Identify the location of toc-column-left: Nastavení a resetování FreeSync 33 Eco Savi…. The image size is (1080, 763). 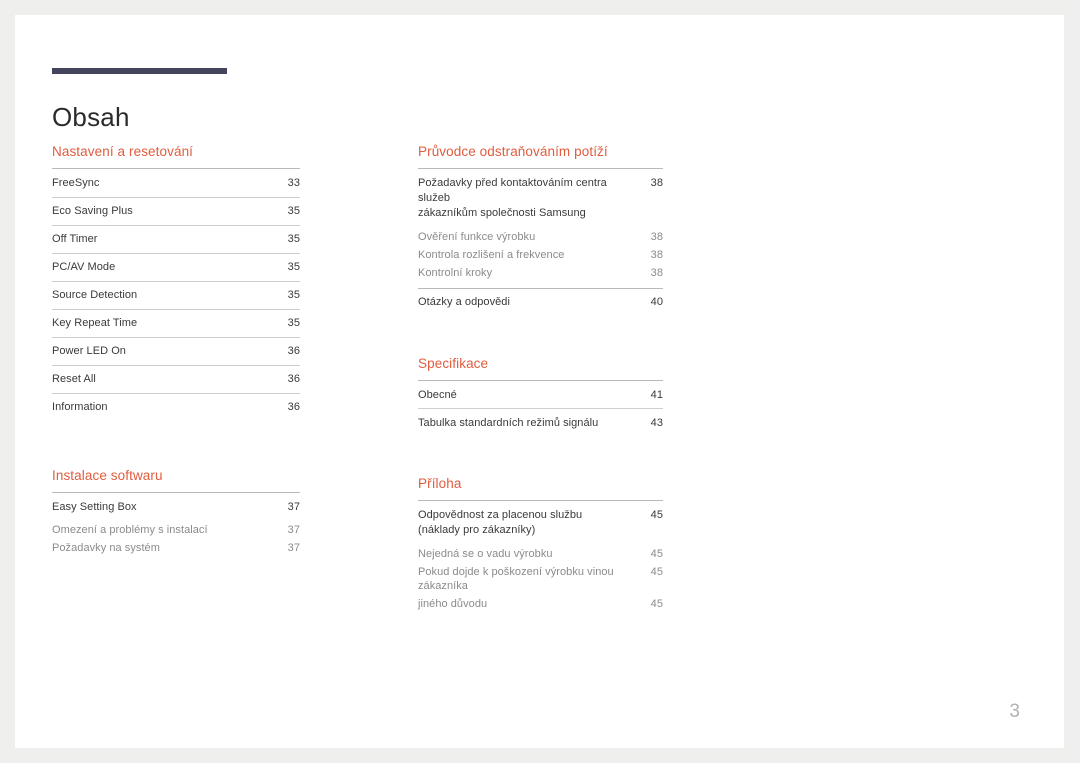
(176, 350).